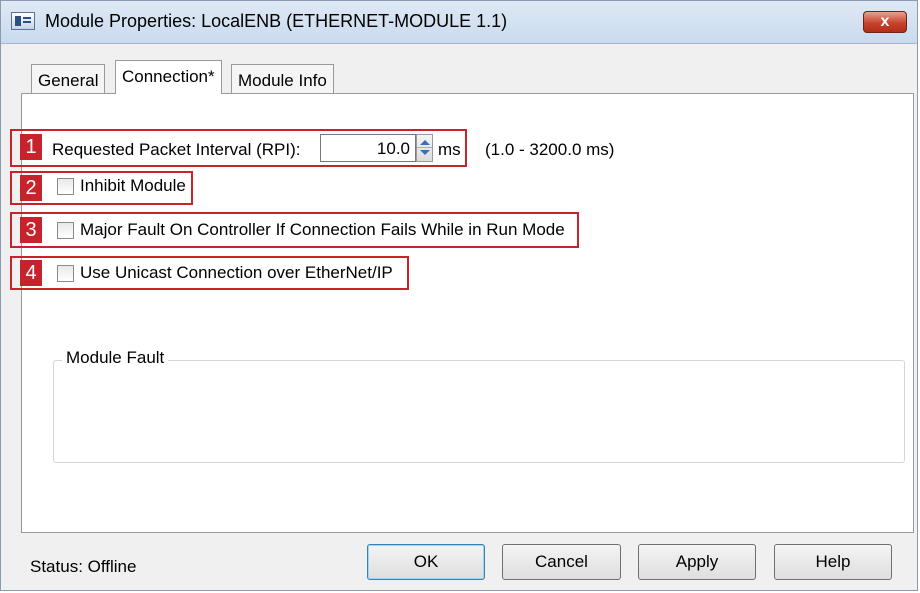 Image resolution: width=920 pixels, height=593 pixels. I want to click on callout-badge-4: 4, so click(31, 273).